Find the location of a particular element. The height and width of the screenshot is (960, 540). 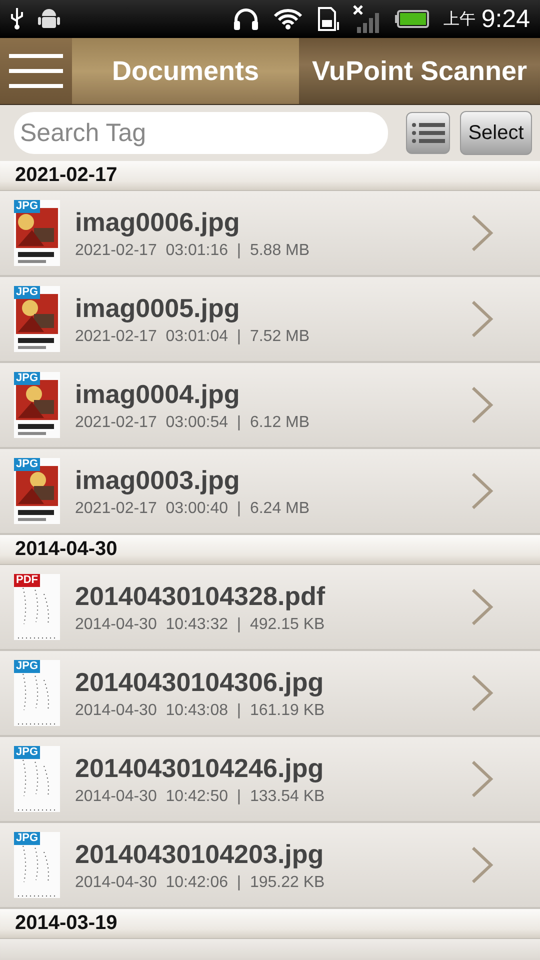

date-header: 2021-02-17 is located at coordinates (270, 176).